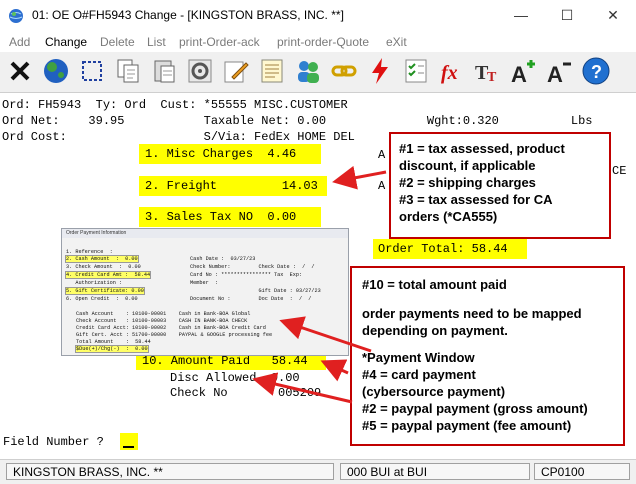  I want to click on fx-icon: fx, so click(452, 71).